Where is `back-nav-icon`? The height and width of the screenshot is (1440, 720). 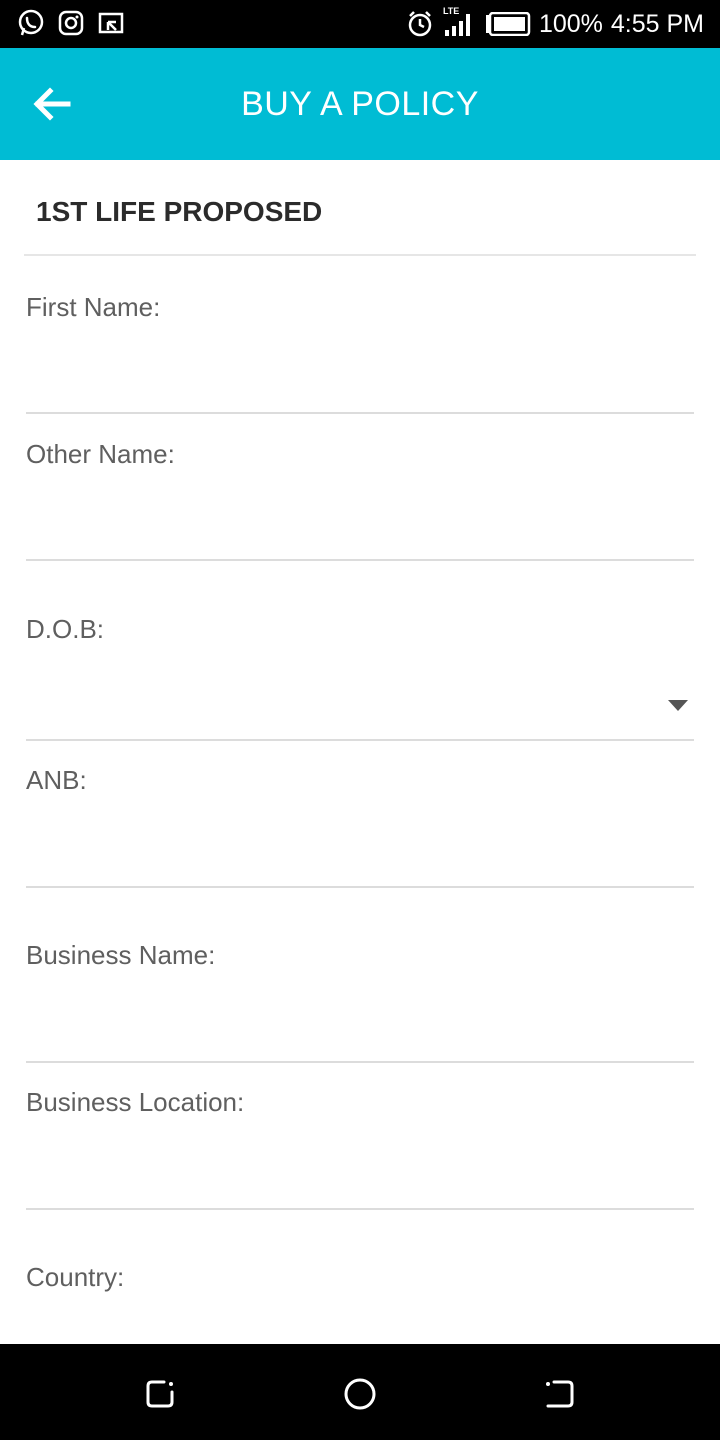
back-nav-icon is located at coordinates (560, 1394).